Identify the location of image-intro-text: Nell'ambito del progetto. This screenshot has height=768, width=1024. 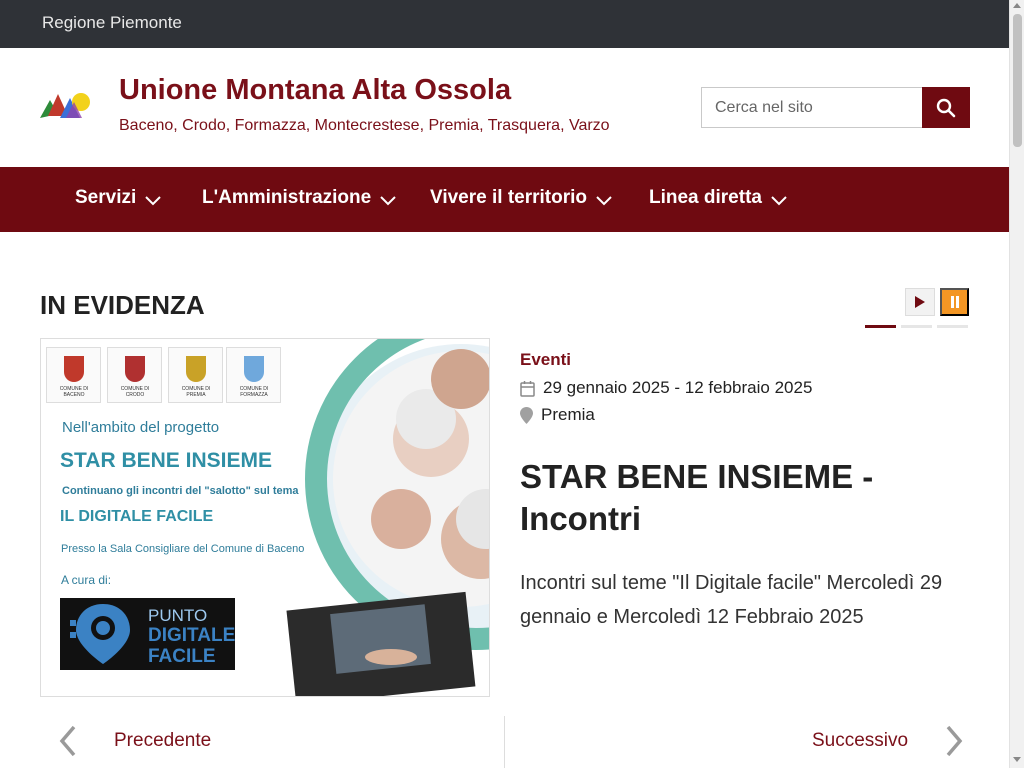
(141, 427).